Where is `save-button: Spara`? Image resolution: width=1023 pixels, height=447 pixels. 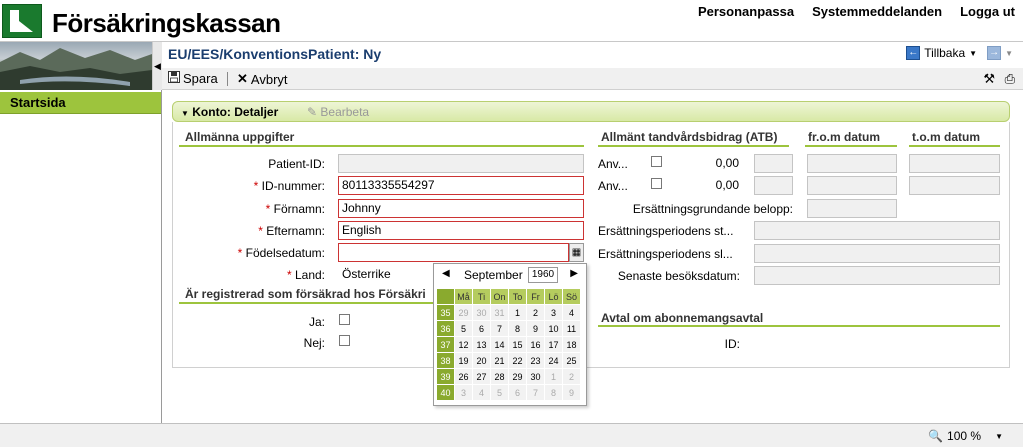 save-button: Spara is located at coordinates (193, 78).